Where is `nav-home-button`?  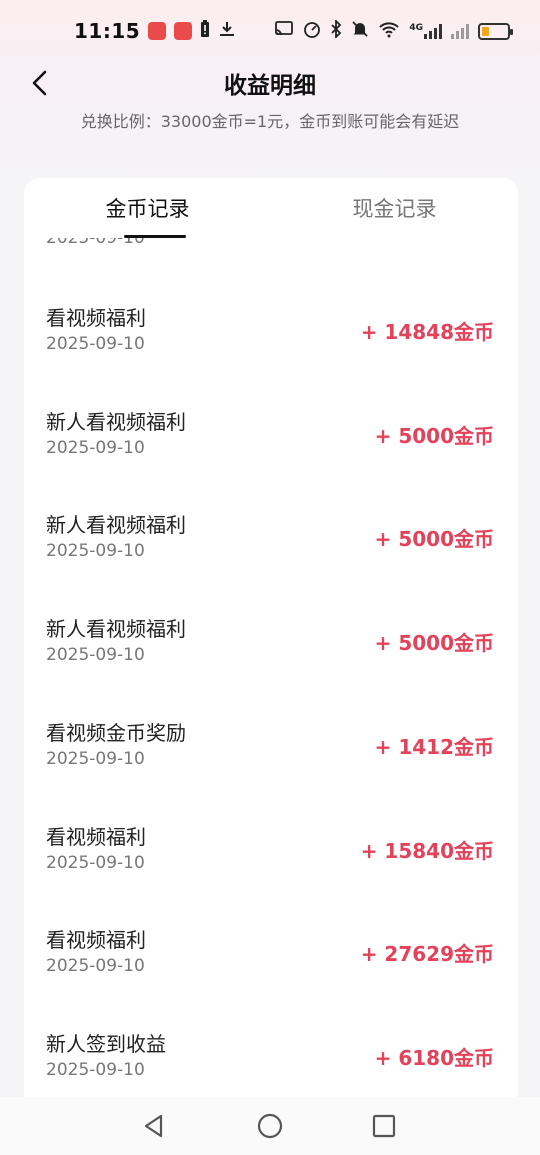 nav-home-button is located at coordinates (270, 1126).